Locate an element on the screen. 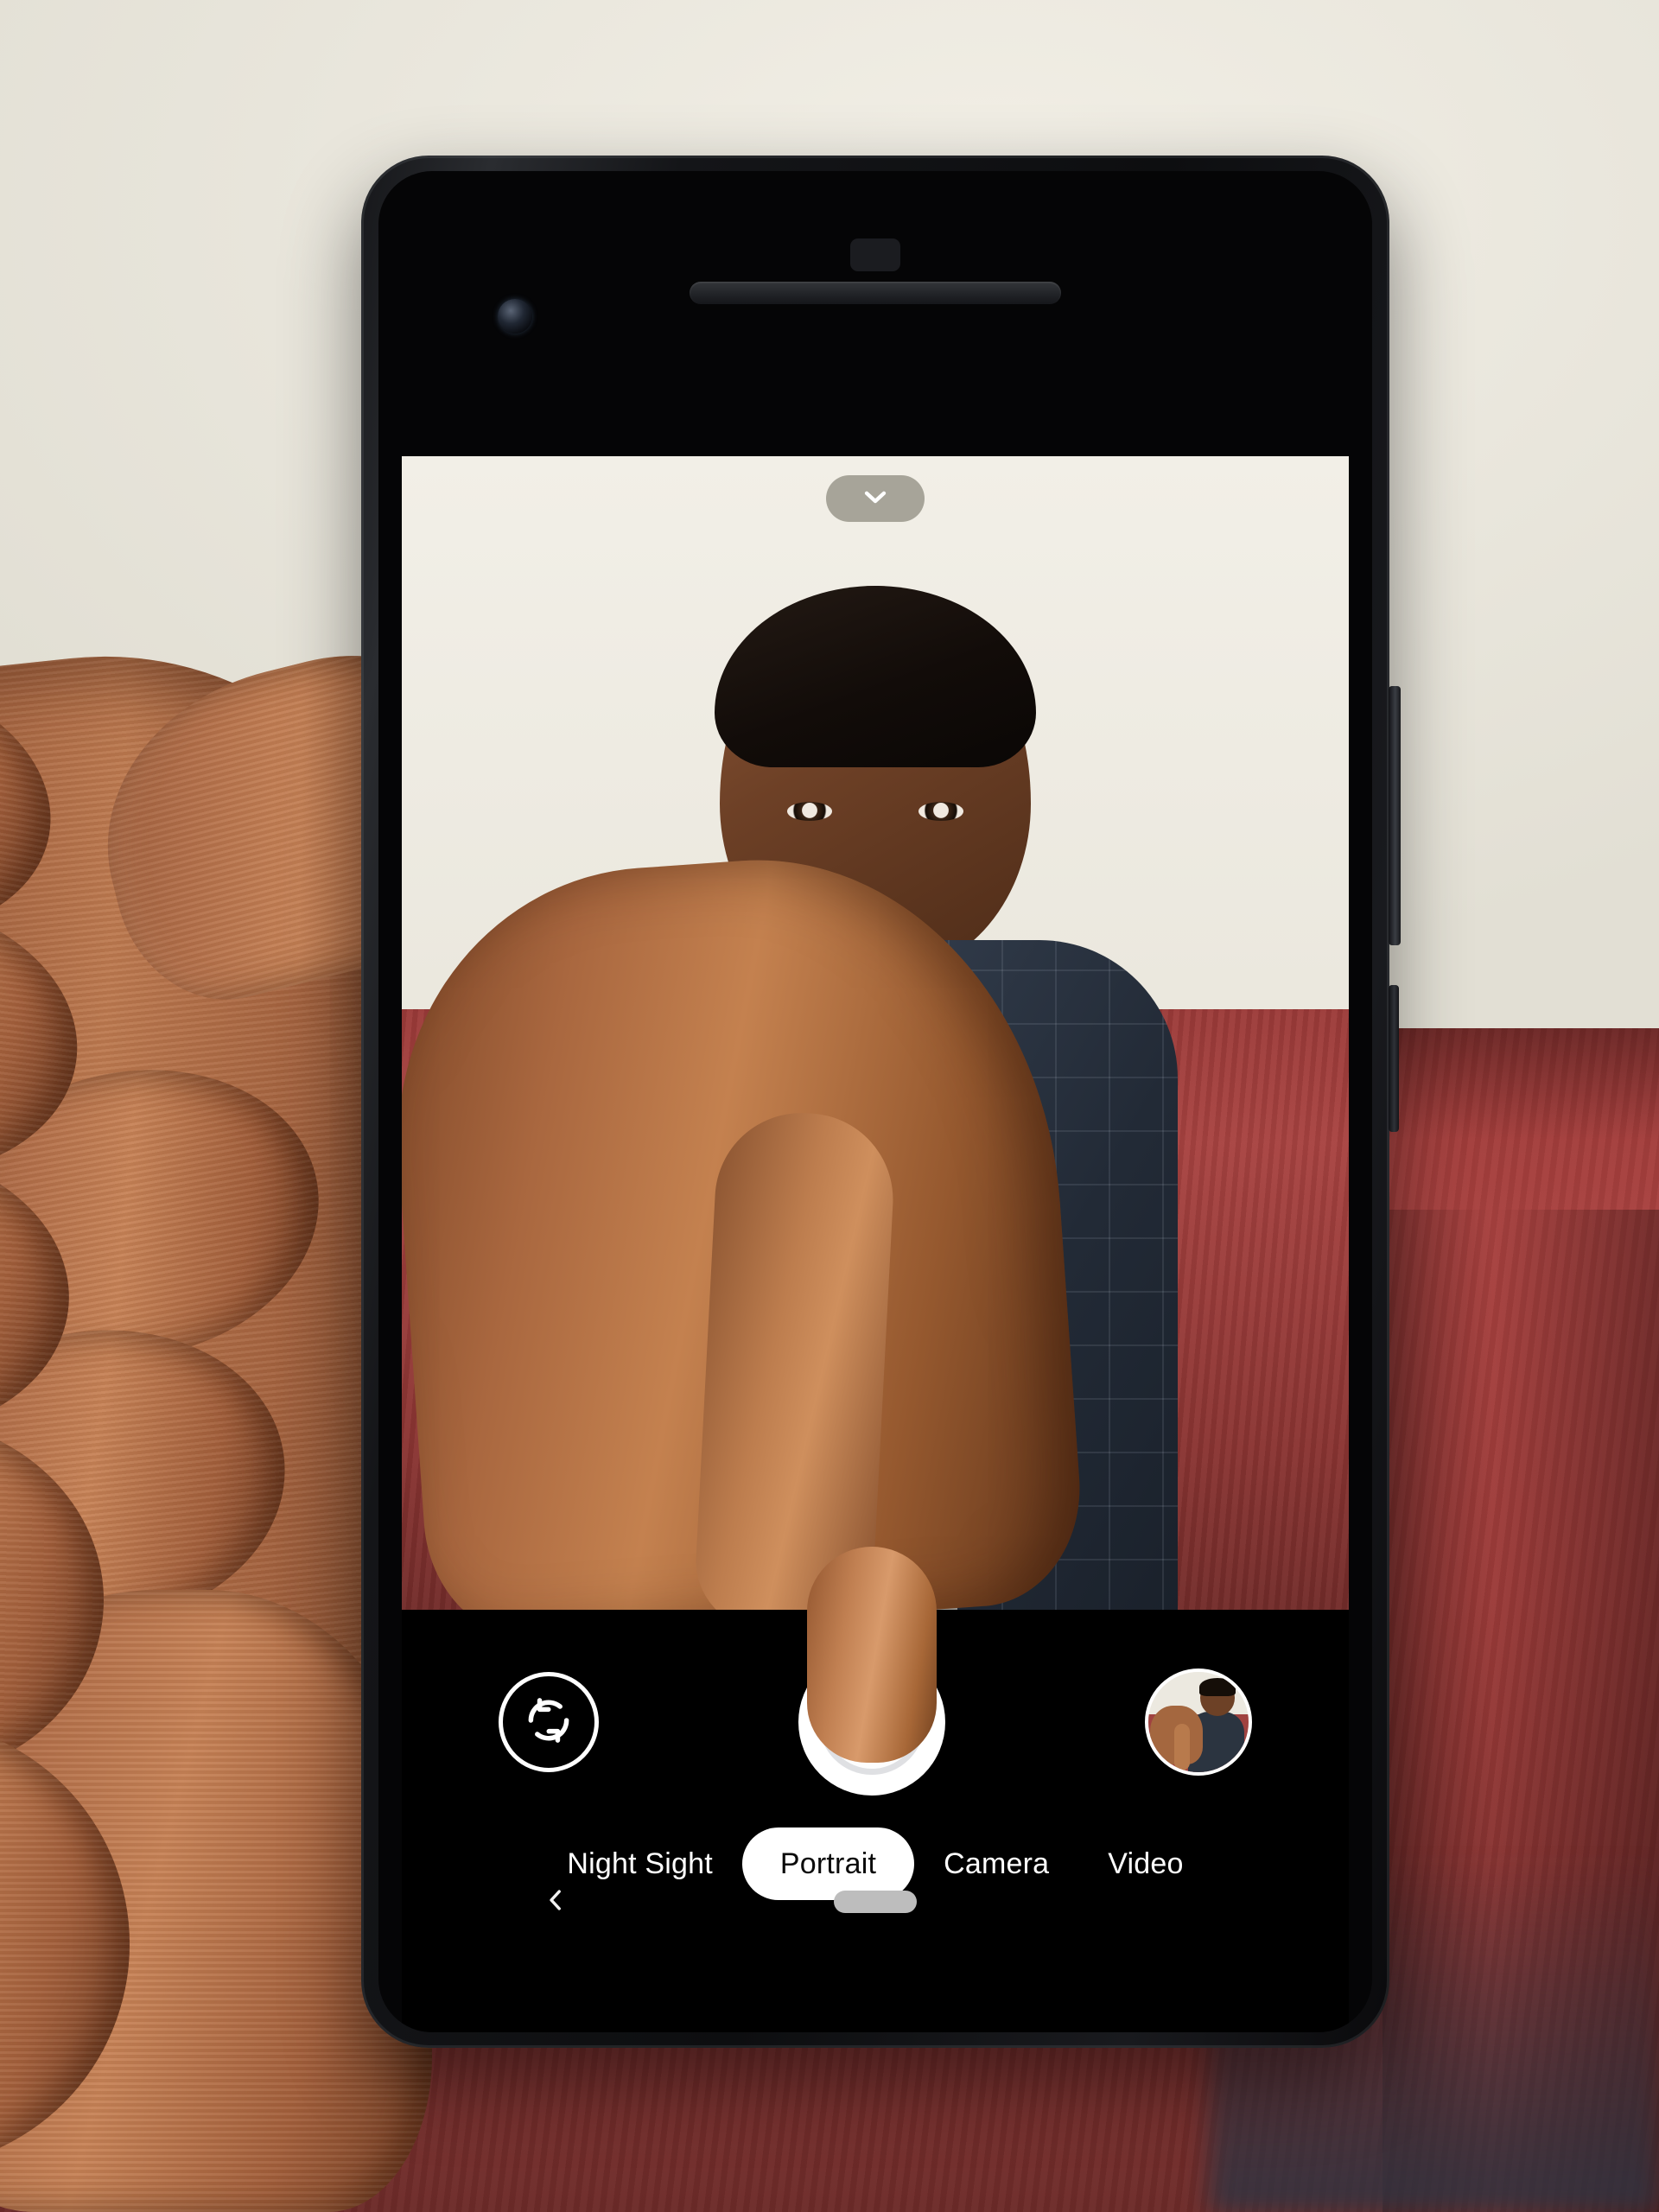 This screenshot has height=2212, width=1659. flip-camera-button is located at coordinates (549, 1722).